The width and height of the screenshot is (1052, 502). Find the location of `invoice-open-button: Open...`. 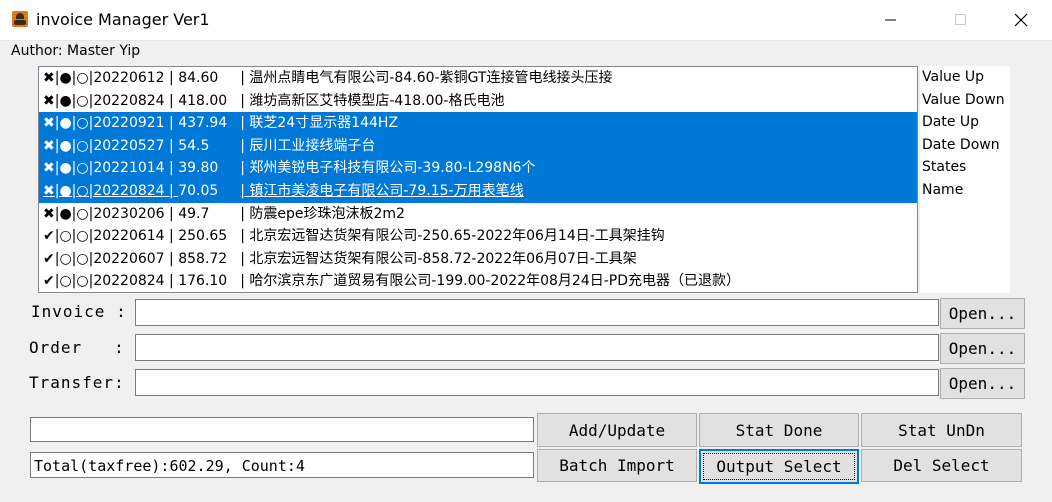

invoice-open-button: Open... is located at coordinates (982, 313).